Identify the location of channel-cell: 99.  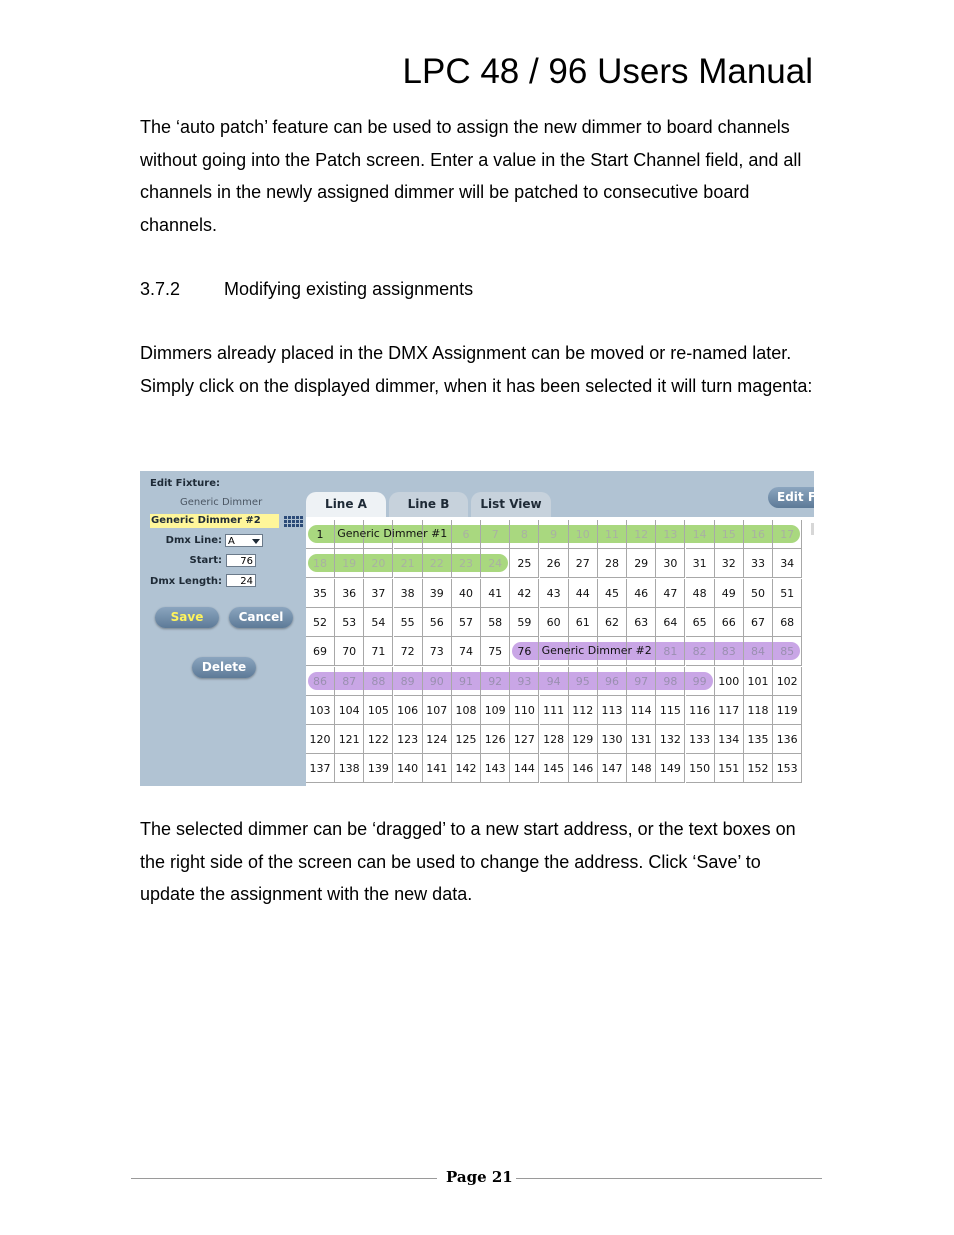
(700, 681).